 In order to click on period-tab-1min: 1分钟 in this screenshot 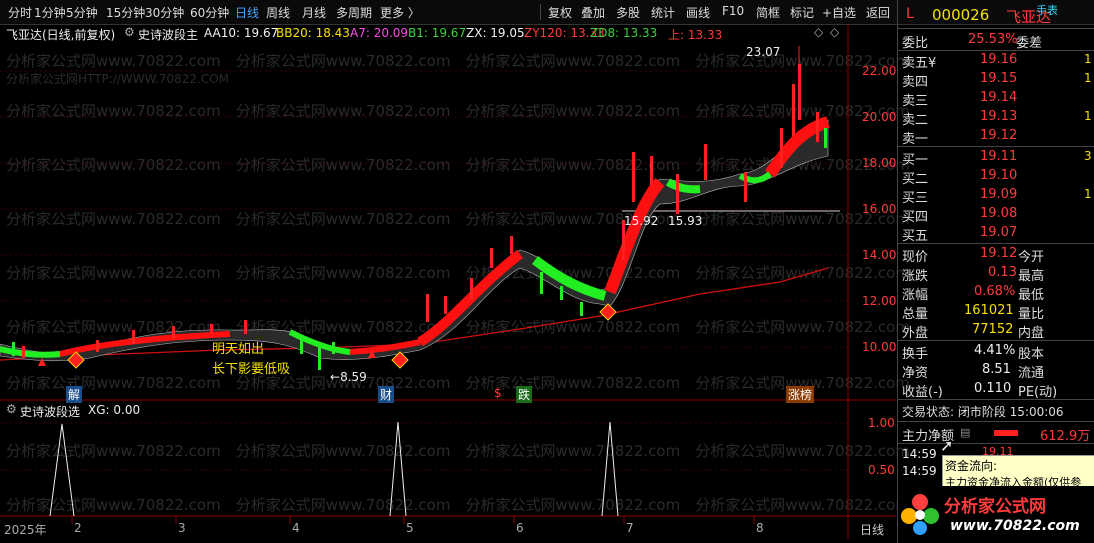, I will do `click(50, 12)`.